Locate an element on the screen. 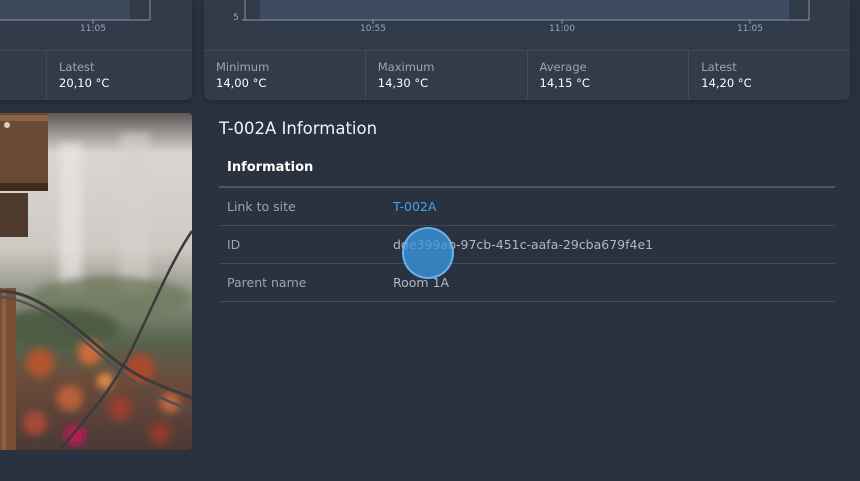 The image size is (860, 481). chart-right-bar is located at coordinates (524, 10).